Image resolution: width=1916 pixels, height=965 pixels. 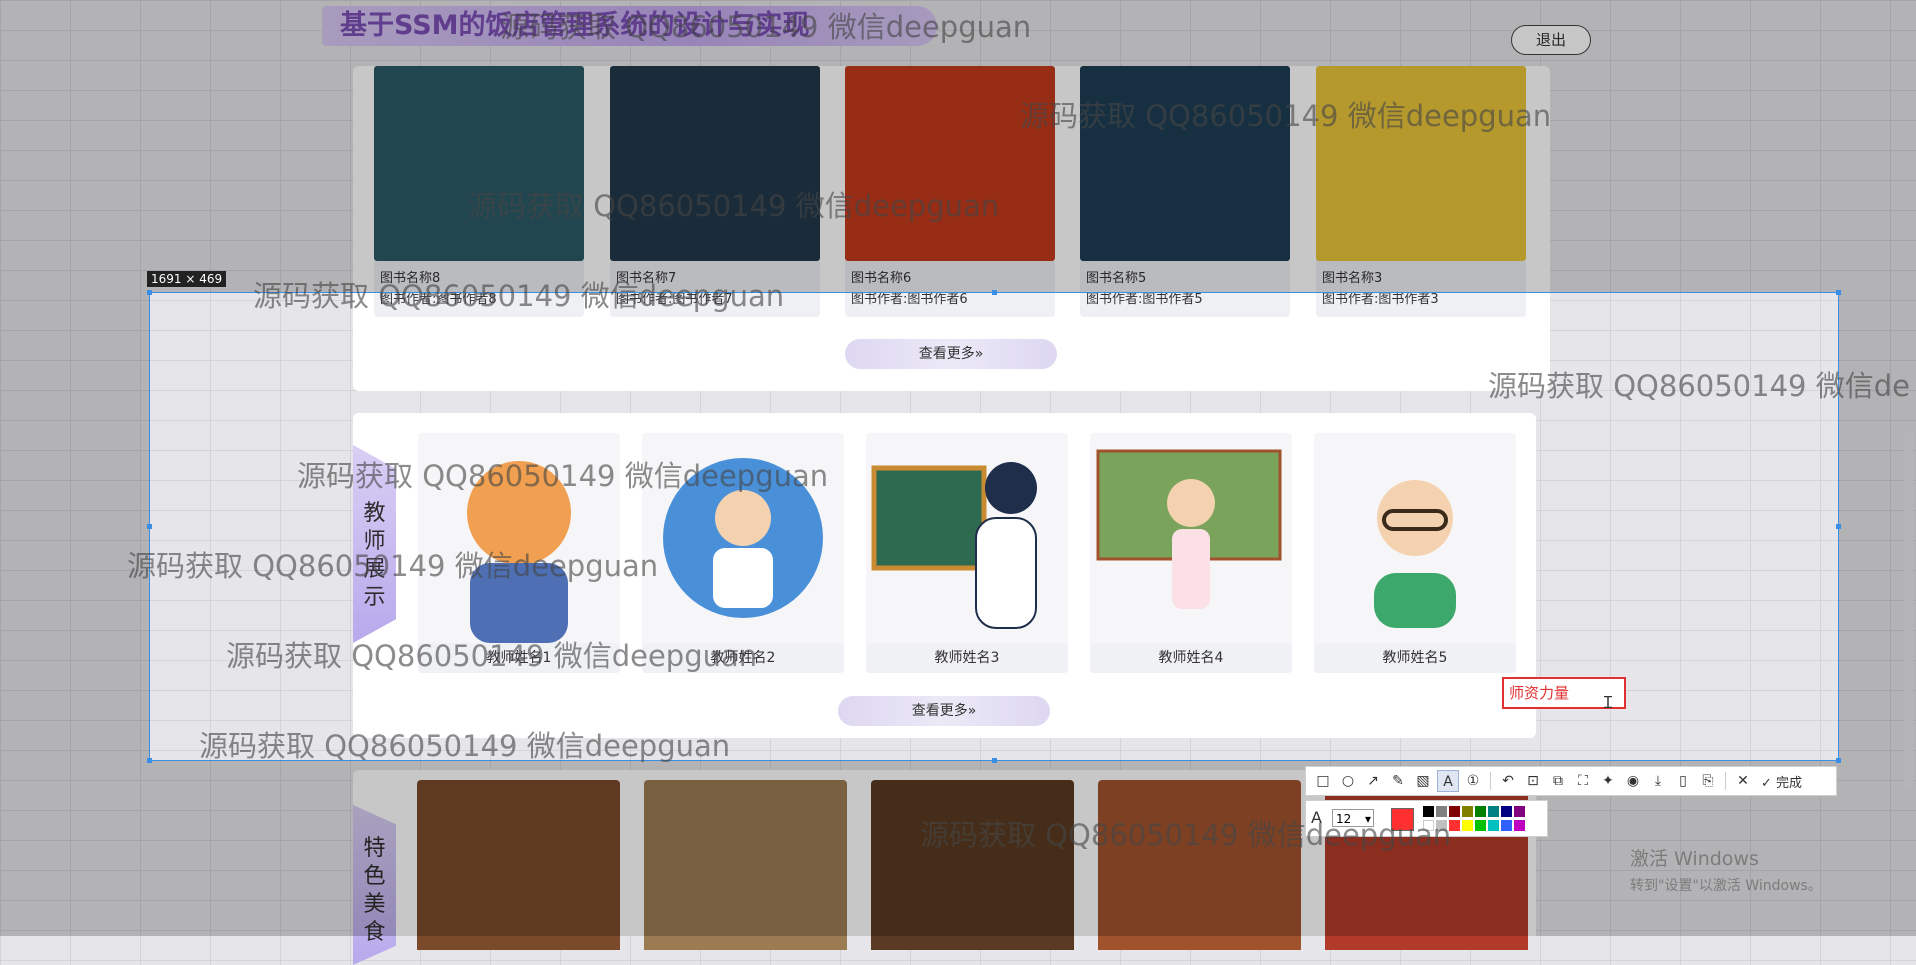 I want to click on text-cursor-icon: Ｉ, so click(x=1608, y=702).